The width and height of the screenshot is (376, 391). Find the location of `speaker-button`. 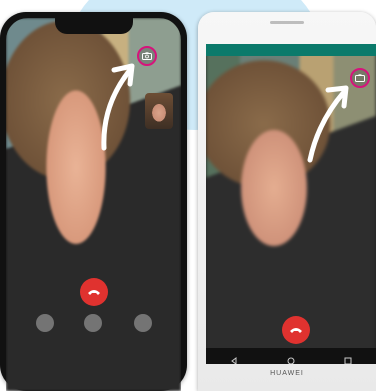

speaker-button is located at coordinates (143, 323).